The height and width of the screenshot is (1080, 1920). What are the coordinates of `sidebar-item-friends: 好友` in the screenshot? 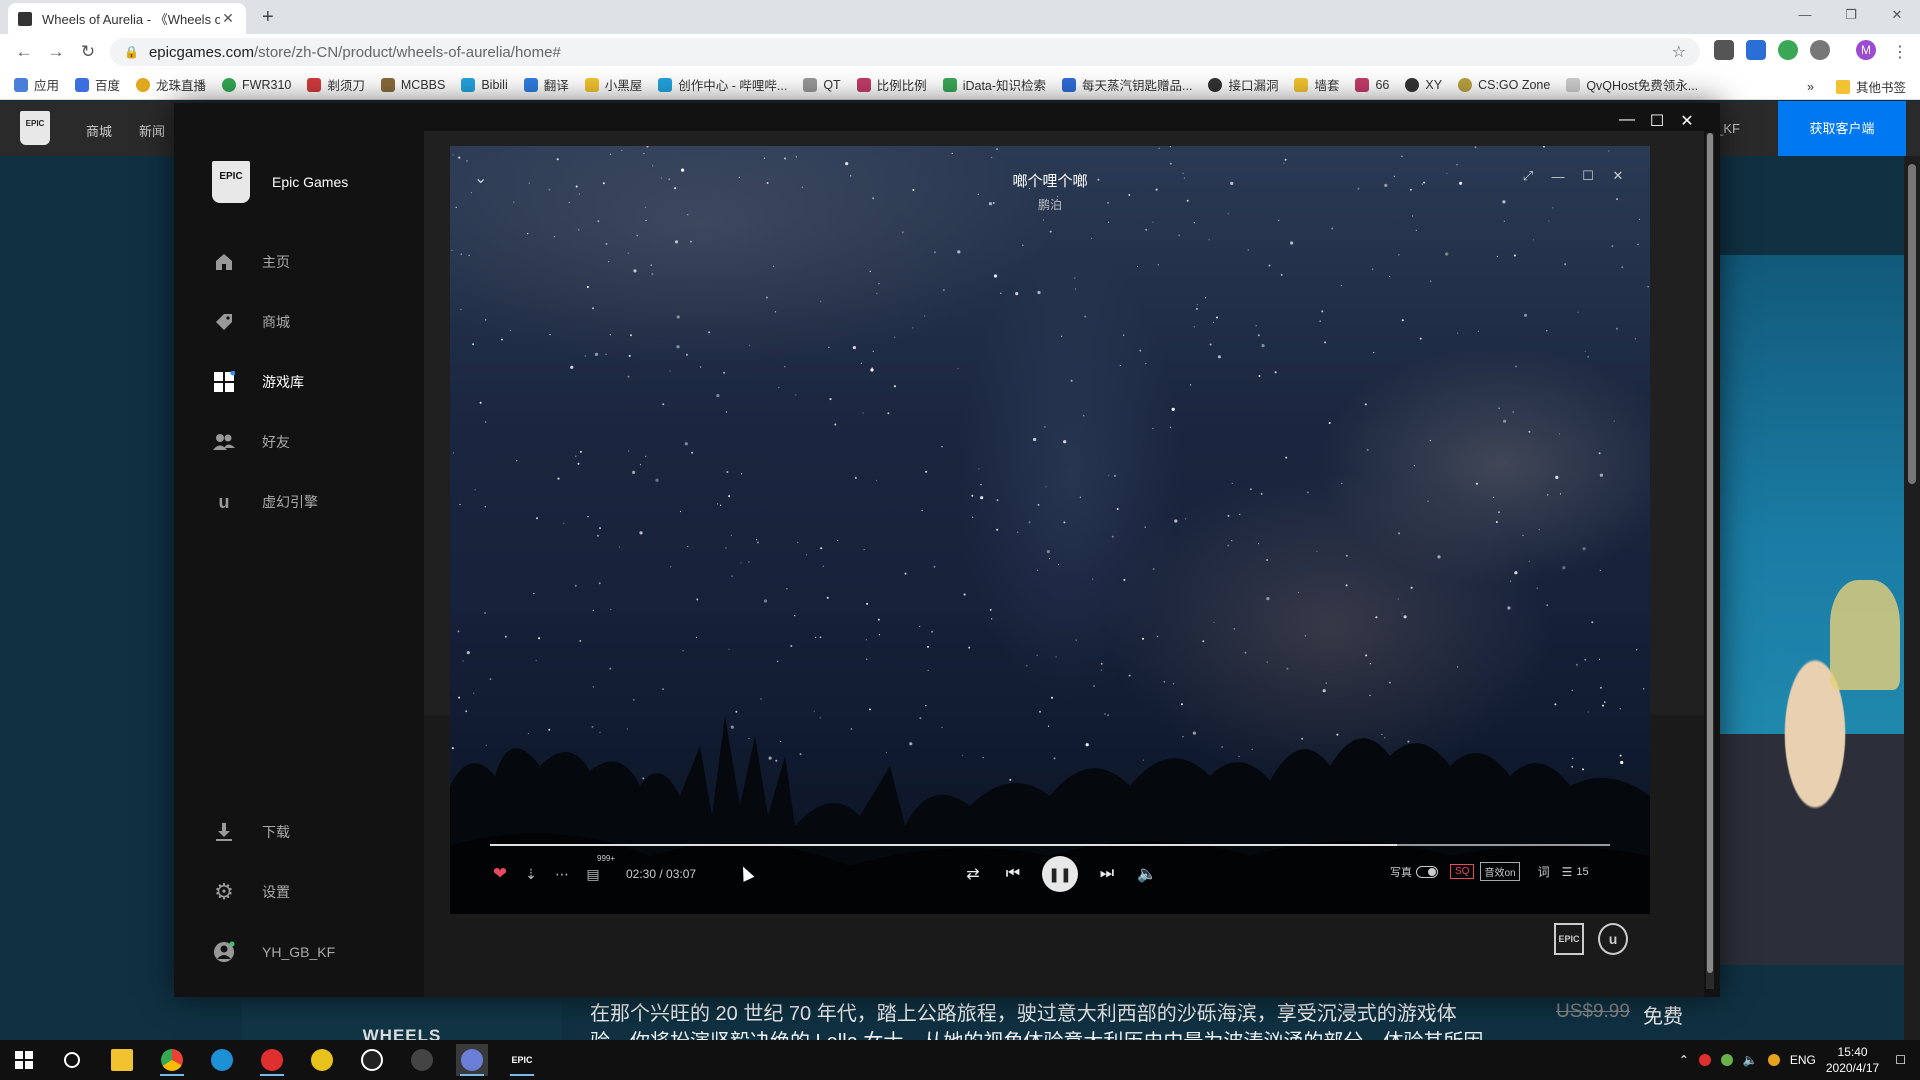 It's located at (312, 442).